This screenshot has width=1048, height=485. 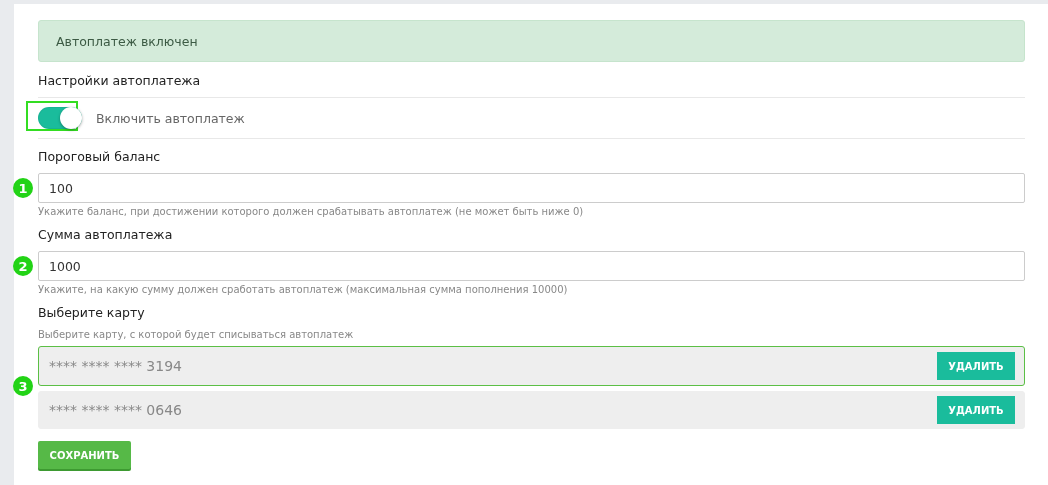 What do you see at coordinates (115, 410) in the screenshot?
I see `card-number: **** **** **** 0646` at bounding box center [115, 410].